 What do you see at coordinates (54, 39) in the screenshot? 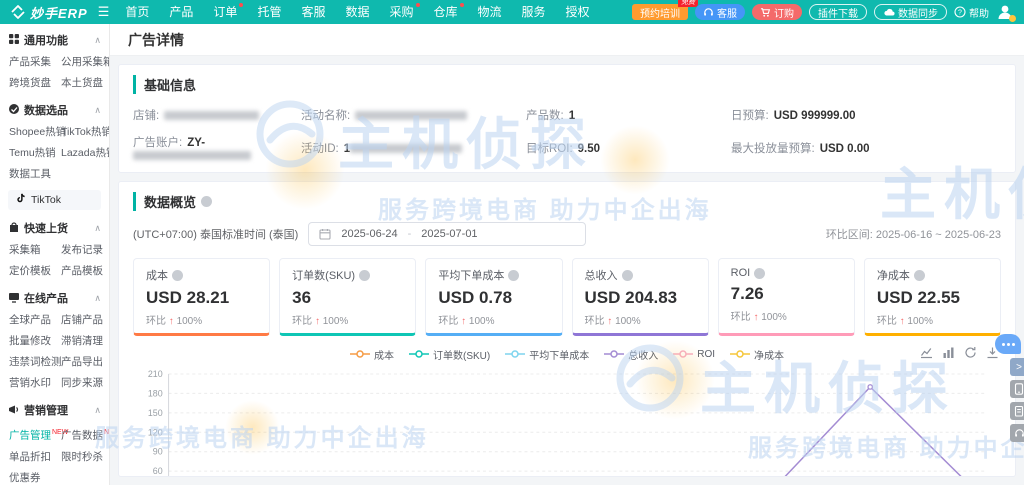
I see `sidebar-section-0: 通用功能 ∧` at bounding box center [54, 39].